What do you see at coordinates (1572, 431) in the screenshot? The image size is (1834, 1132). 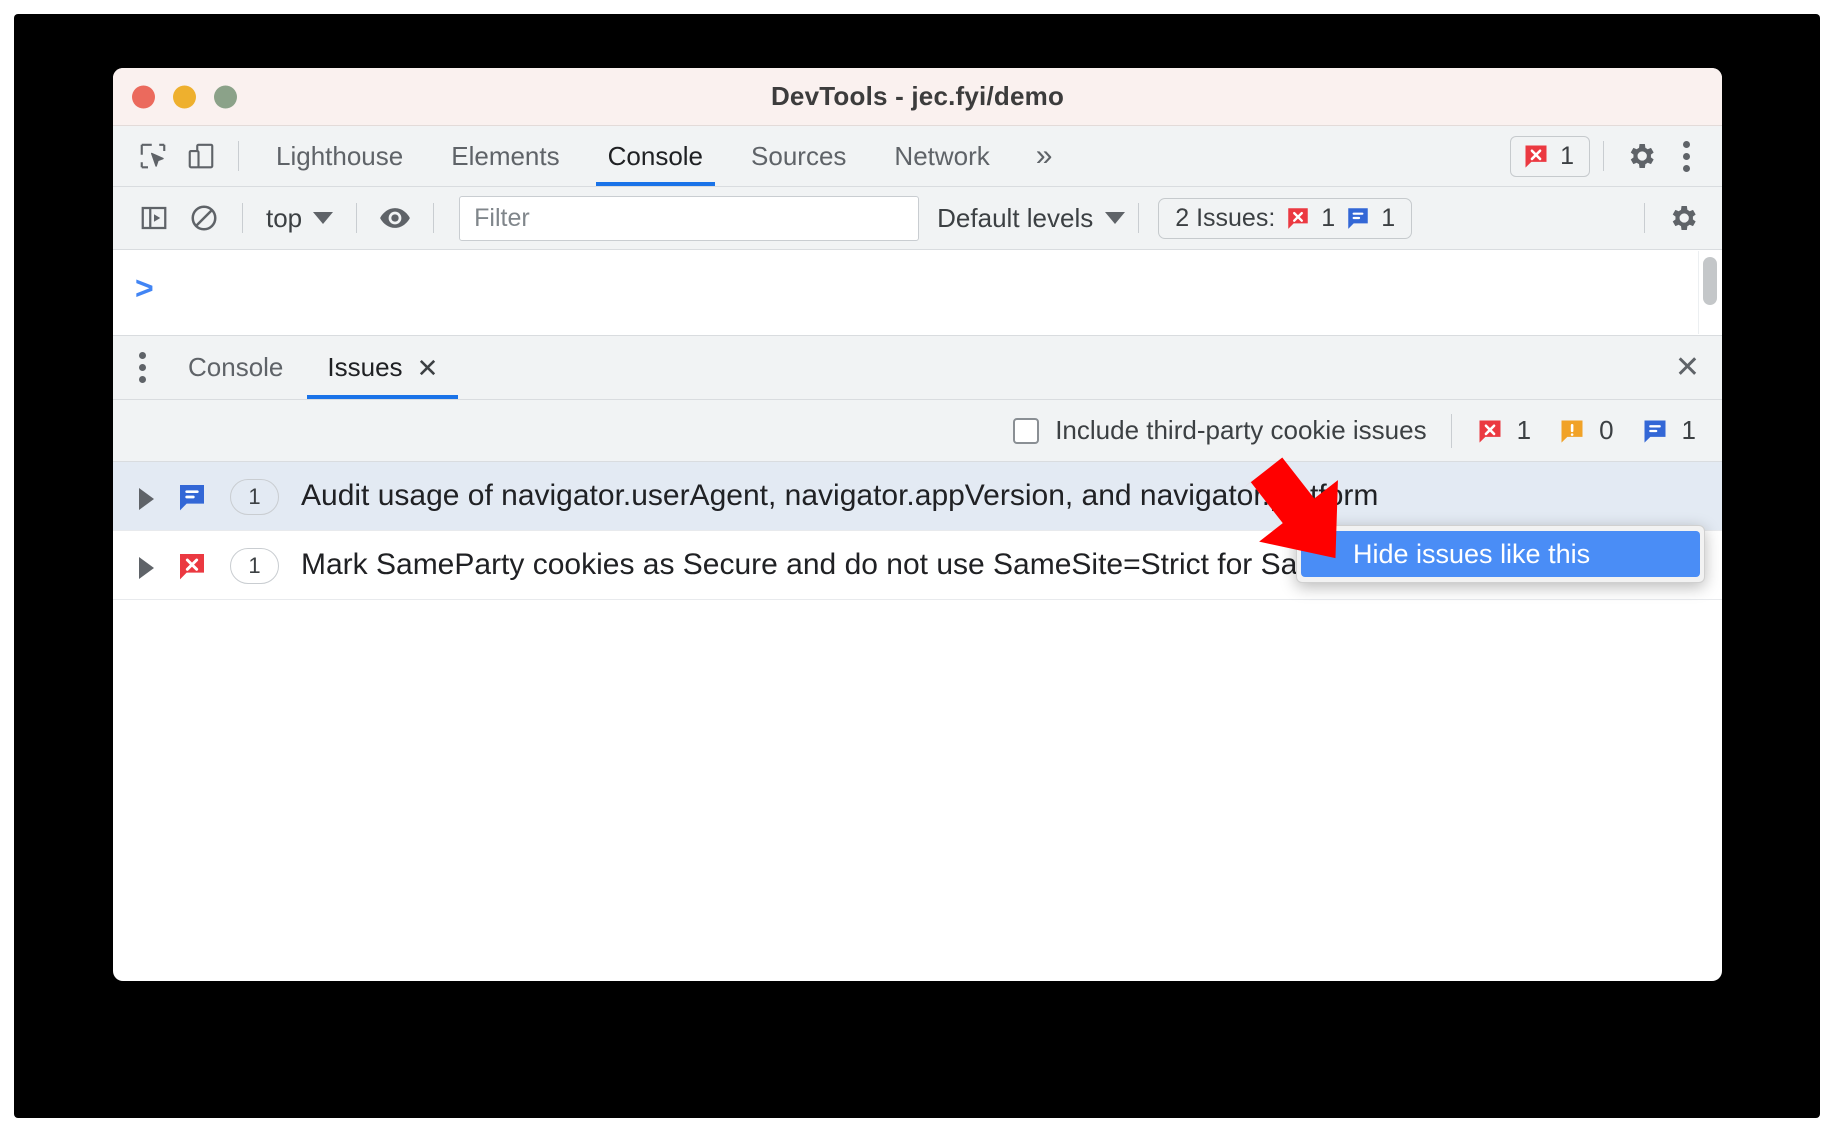 I see `warning-badge-icon` at bounding box center [1572, 431].